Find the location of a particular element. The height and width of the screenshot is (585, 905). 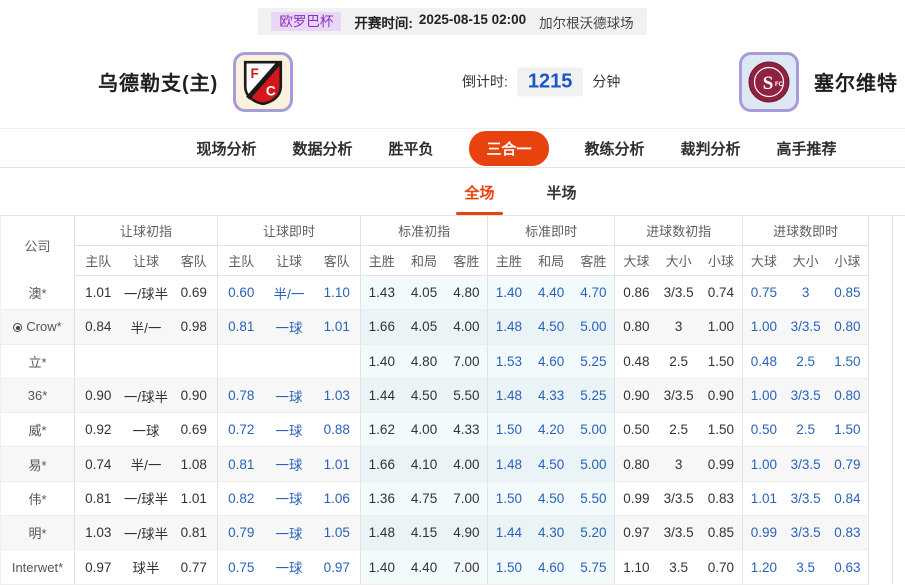

sub-column-header: 大小 is located at coordinates (679, 261).